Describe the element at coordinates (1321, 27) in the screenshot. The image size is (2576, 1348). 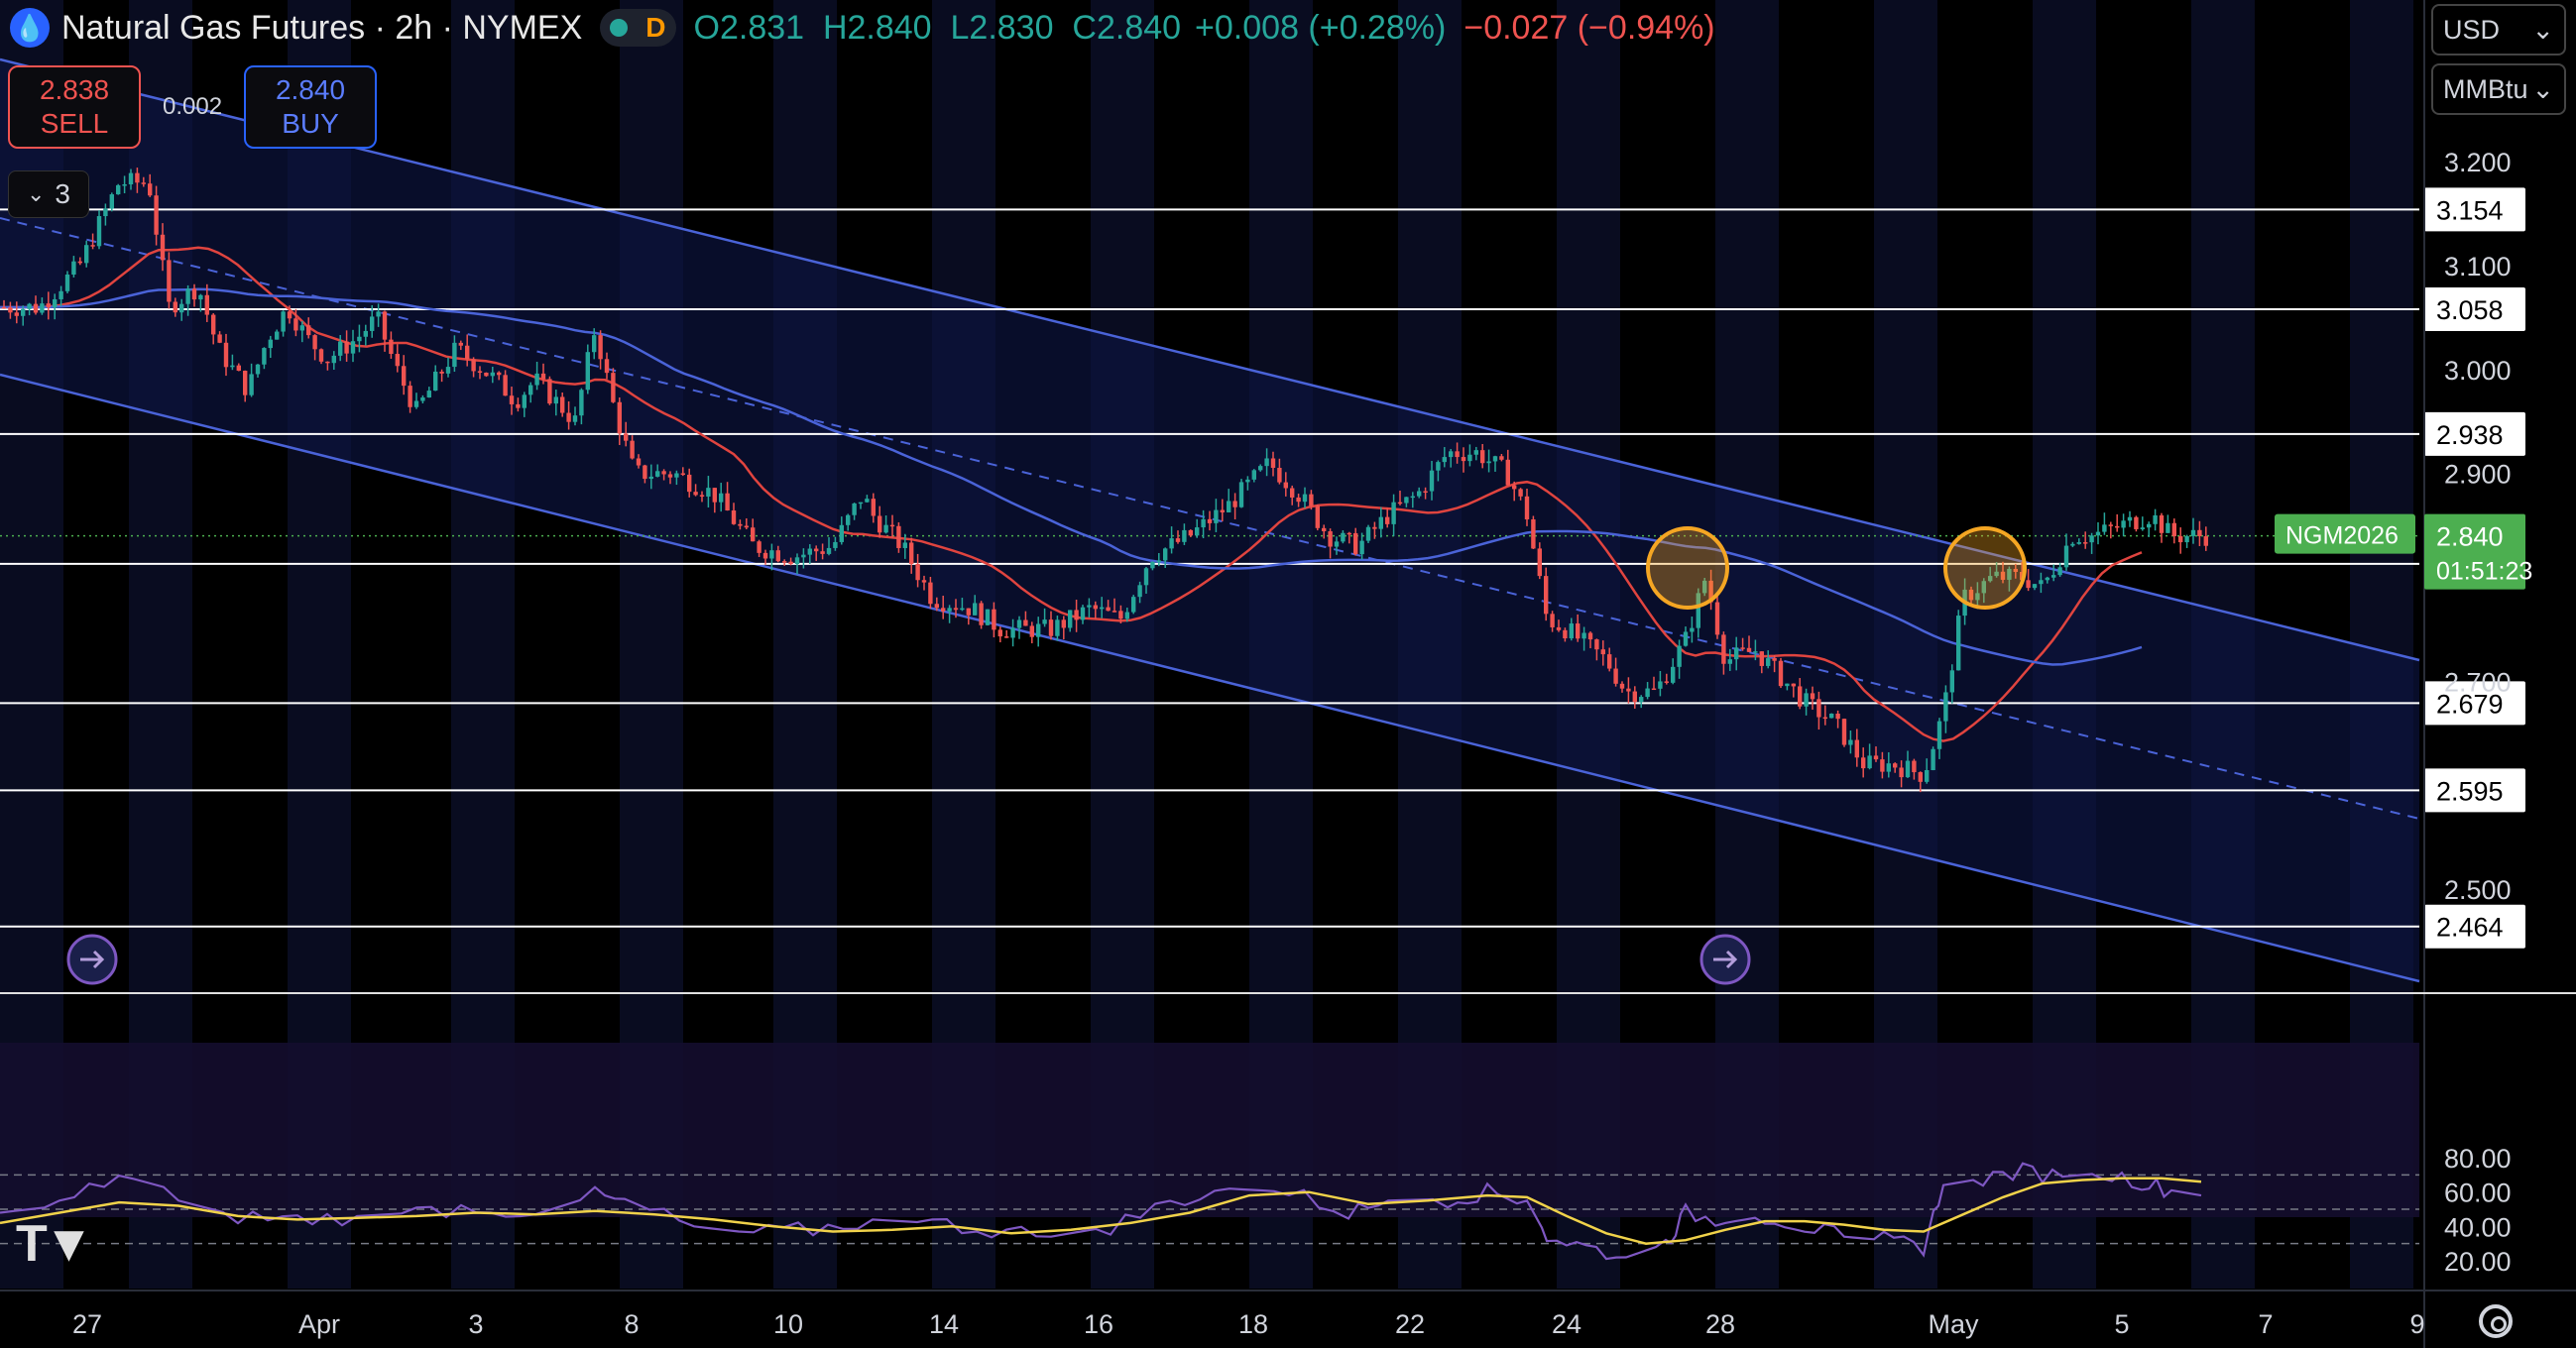
I see `change-value: +0.008 (+0.28%)` at that location.